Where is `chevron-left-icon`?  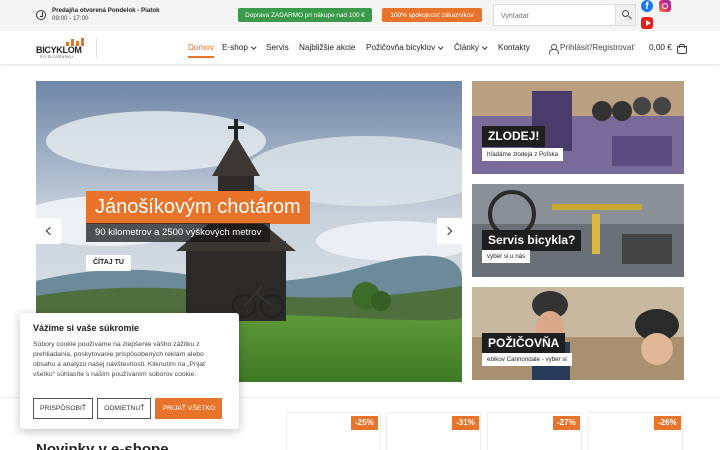
chevron-left-icon is located at coordinates (50, 231).